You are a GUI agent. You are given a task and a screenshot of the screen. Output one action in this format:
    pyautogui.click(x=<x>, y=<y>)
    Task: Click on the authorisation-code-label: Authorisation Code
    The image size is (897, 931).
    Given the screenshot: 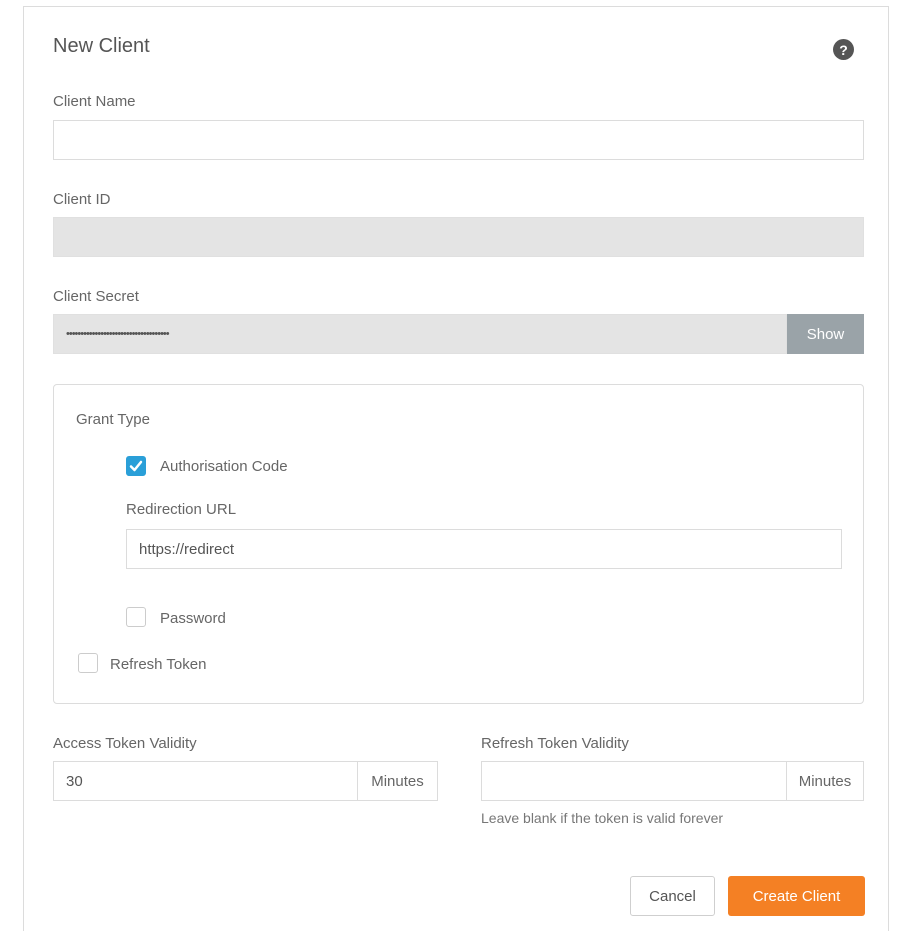 What is the action you would take?
    pyautogui.click(x=224, y=466)
    